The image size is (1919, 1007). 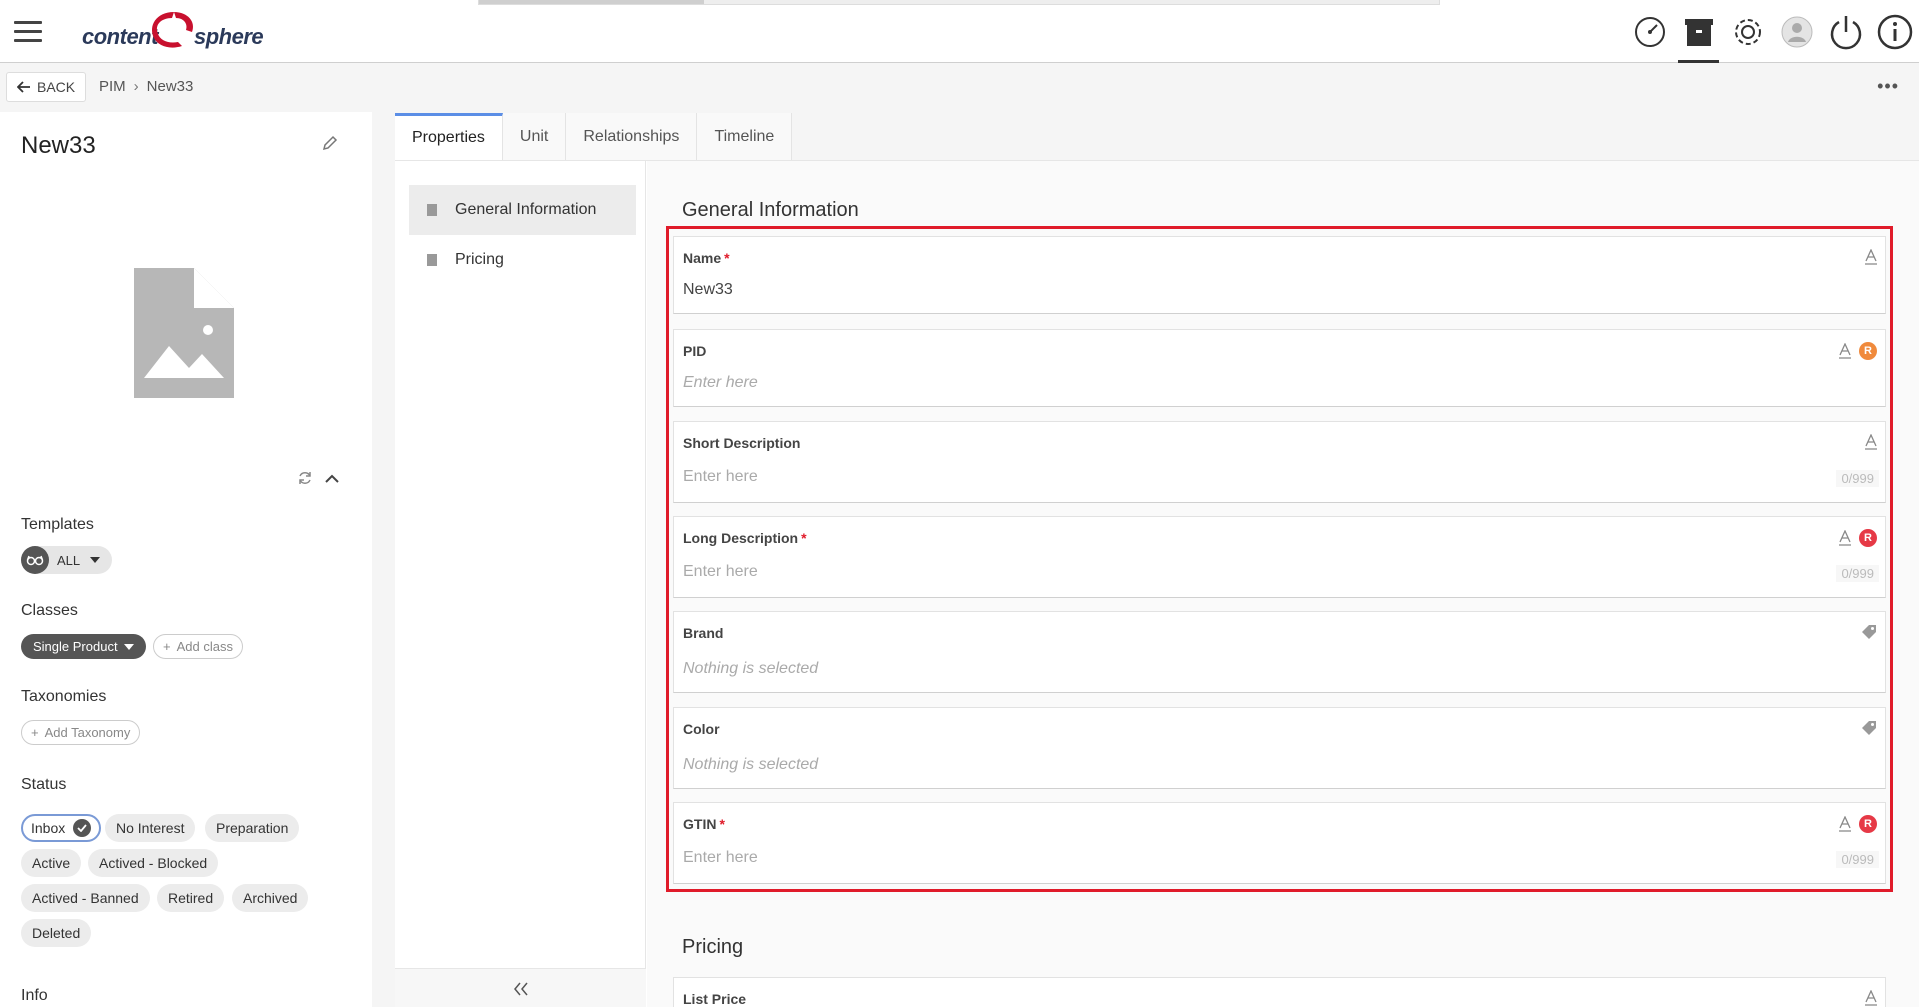 I want to click on field-label: Color, so click(x=701, y=729).